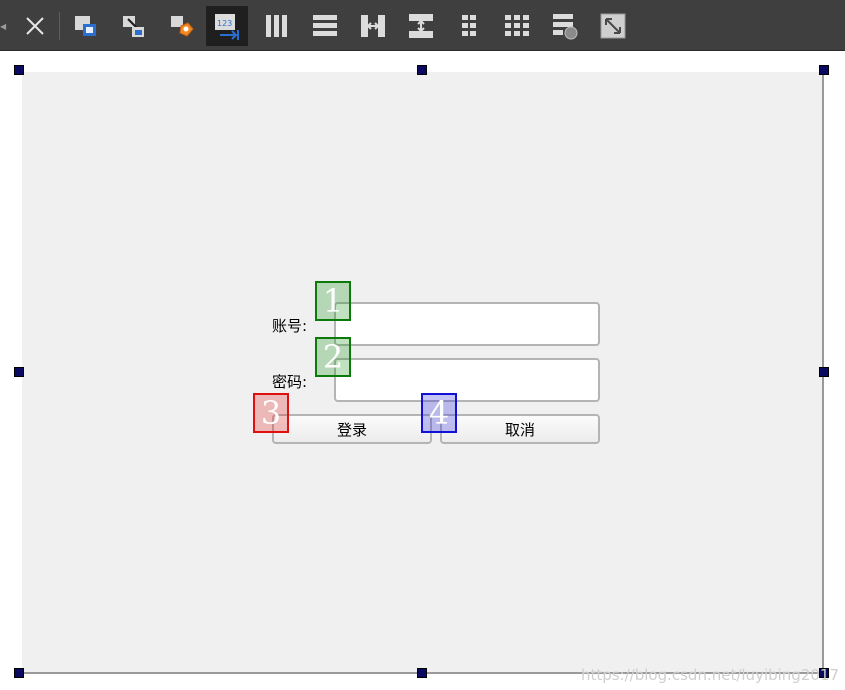 The width and height of the screenshot is (845, 690). Describe the element at coordinates (422, 673) in the screenshot. I see `resize-handle-bottom` at that location.